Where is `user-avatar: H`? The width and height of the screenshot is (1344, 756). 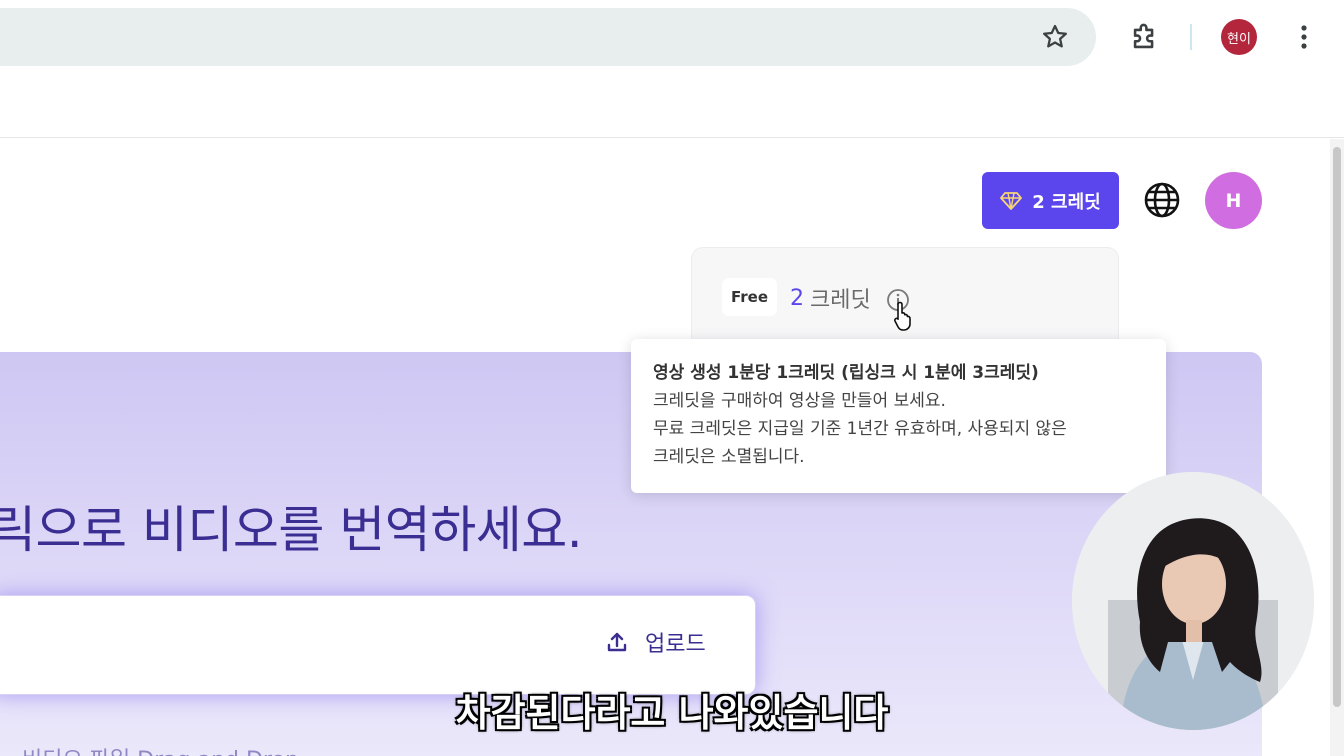 user-avatar: H is located at coordinates (1233, 200).